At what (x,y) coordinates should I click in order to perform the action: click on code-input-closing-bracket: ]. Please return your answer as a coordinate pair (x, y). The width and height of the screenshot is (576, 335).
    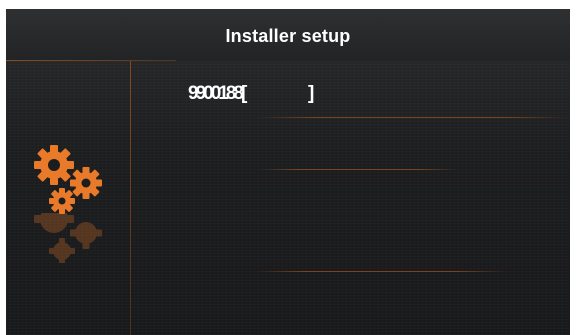
    Looking at the image, I should click on (311, 93).